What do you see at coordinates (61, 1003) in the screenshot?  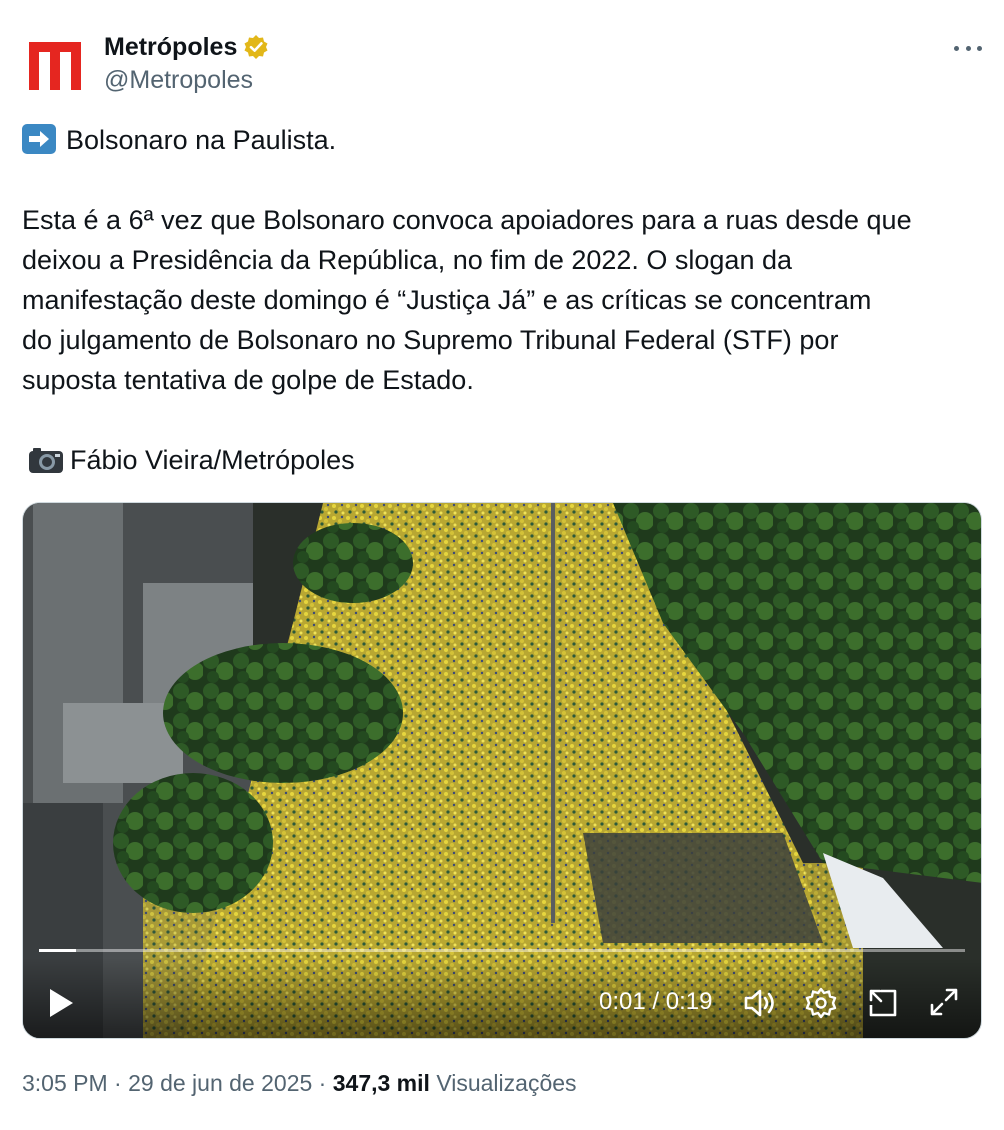 I see `play-icon` at bounding box center [61, 1003].